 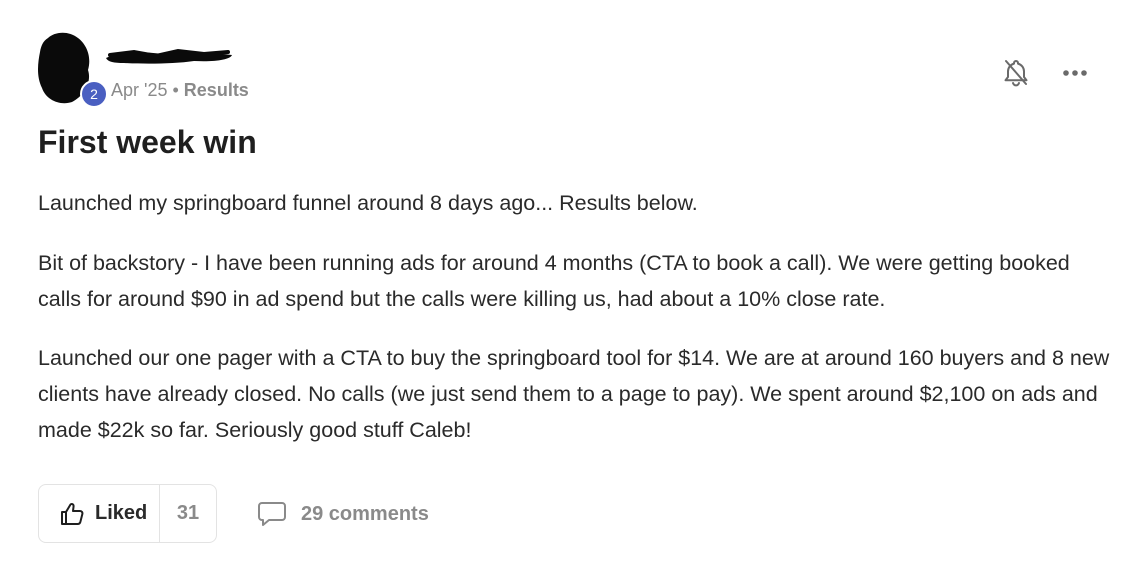 What do you see at coordinates (72, 513) in the screenshot?
I see `thumbs-up-icon` at bounding box center [72, 513].